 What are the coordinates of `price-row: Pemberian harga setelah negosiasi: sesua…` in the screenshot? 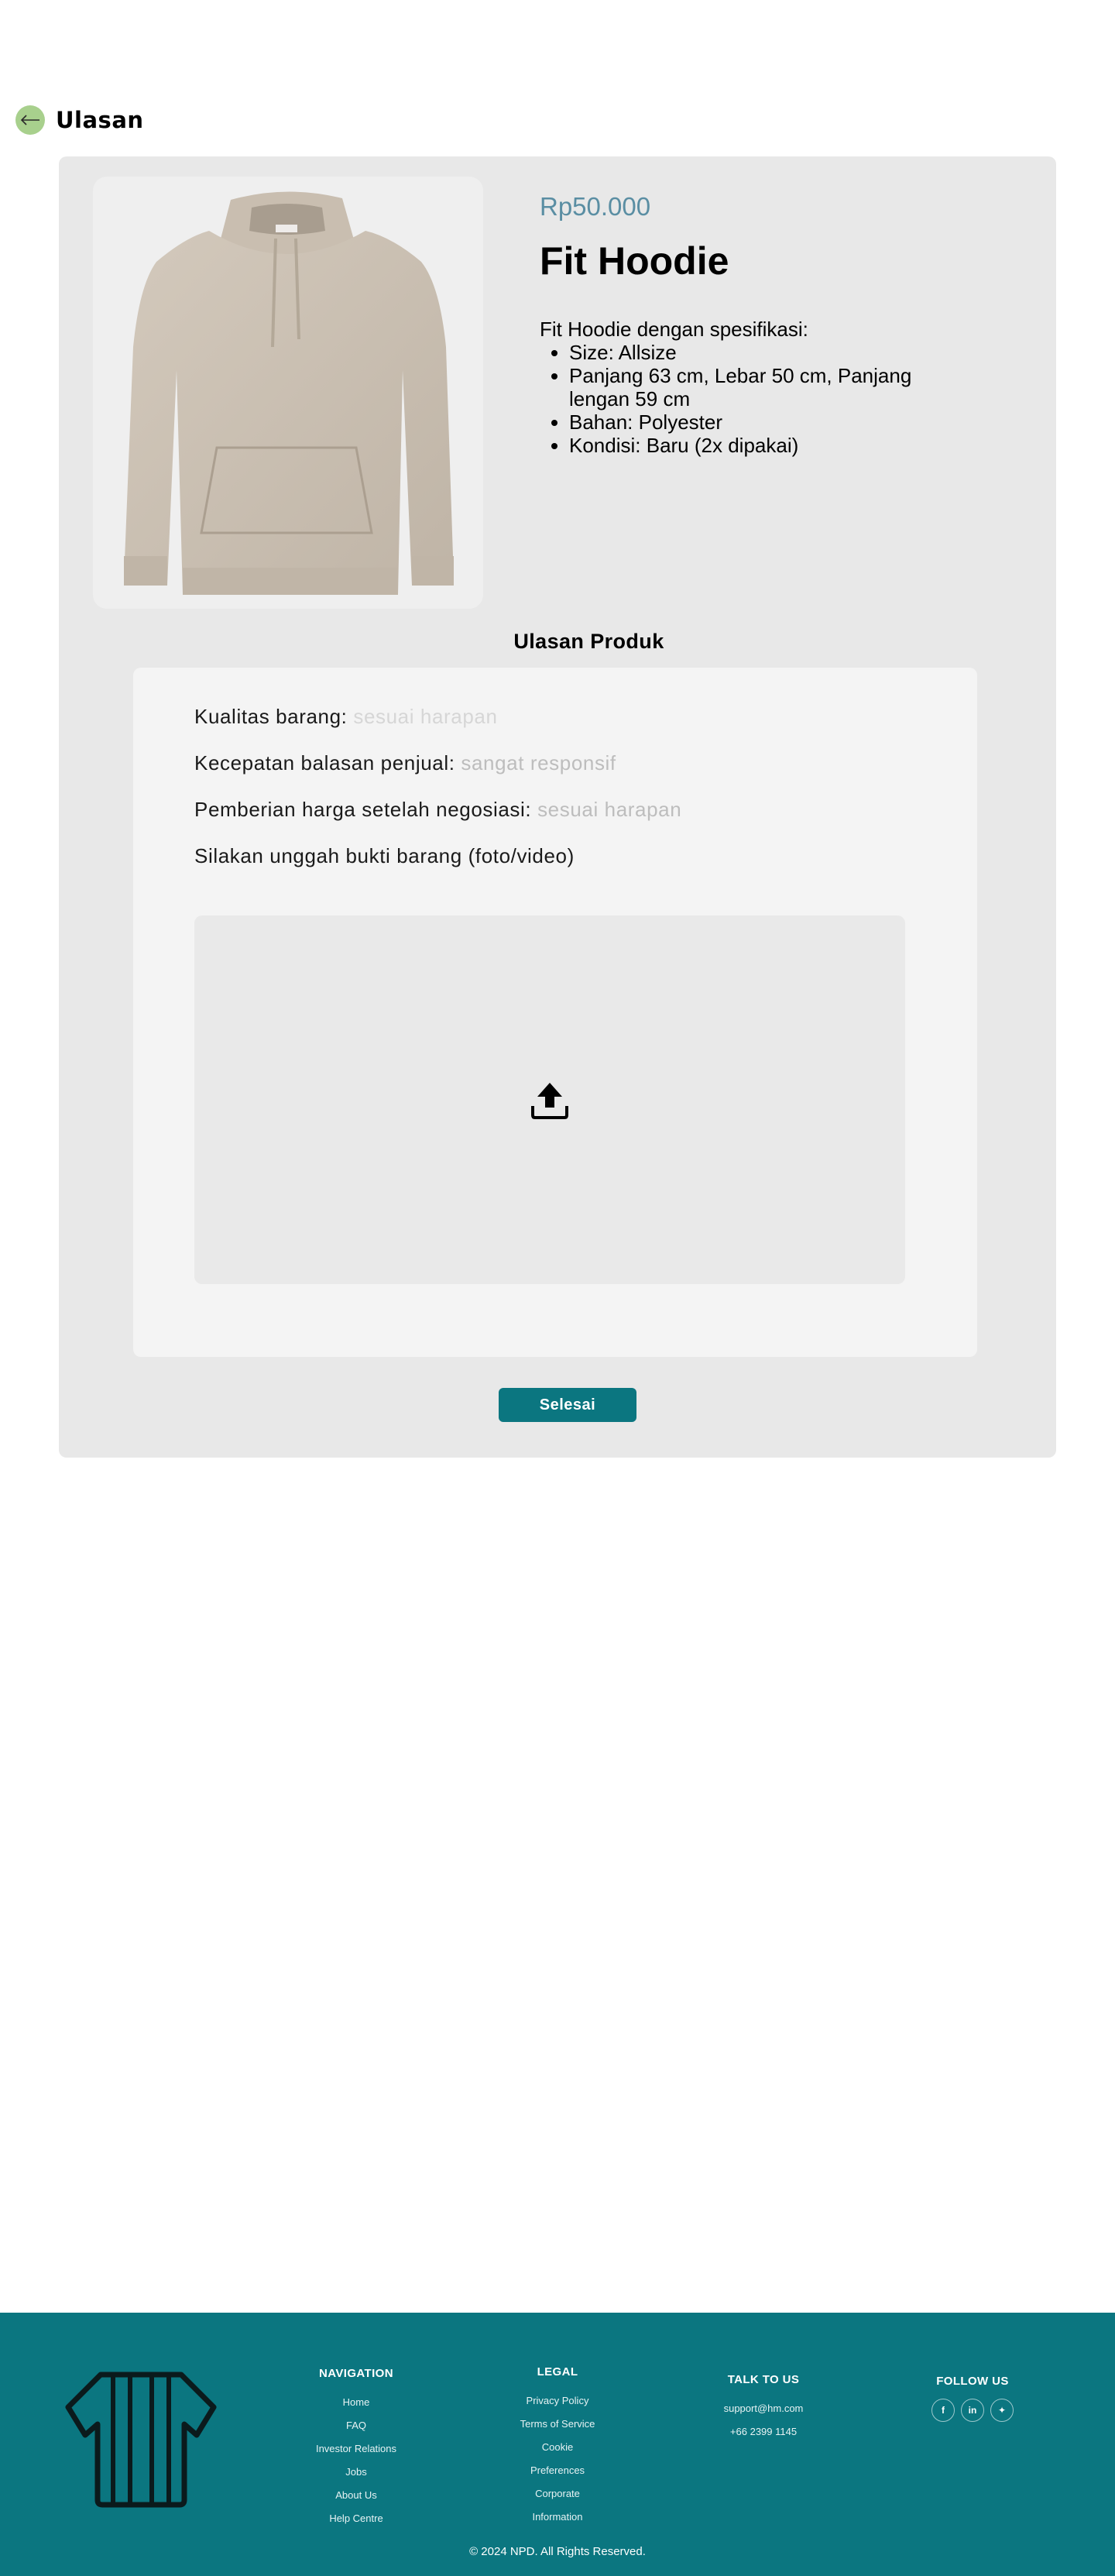 It's located at (437, 810).